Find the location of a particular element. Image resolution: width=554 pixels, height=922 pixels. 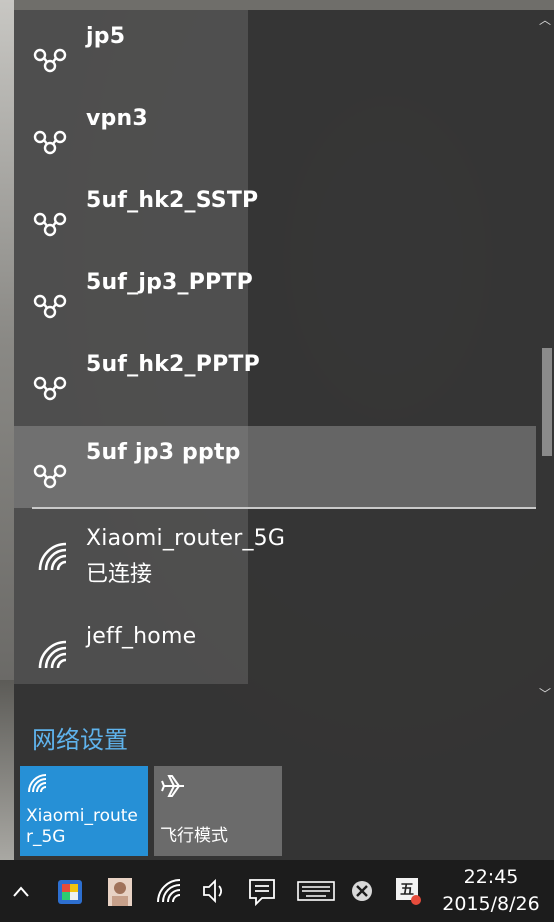

wifi-item: jeff_home is located at coordinates (275, 651).